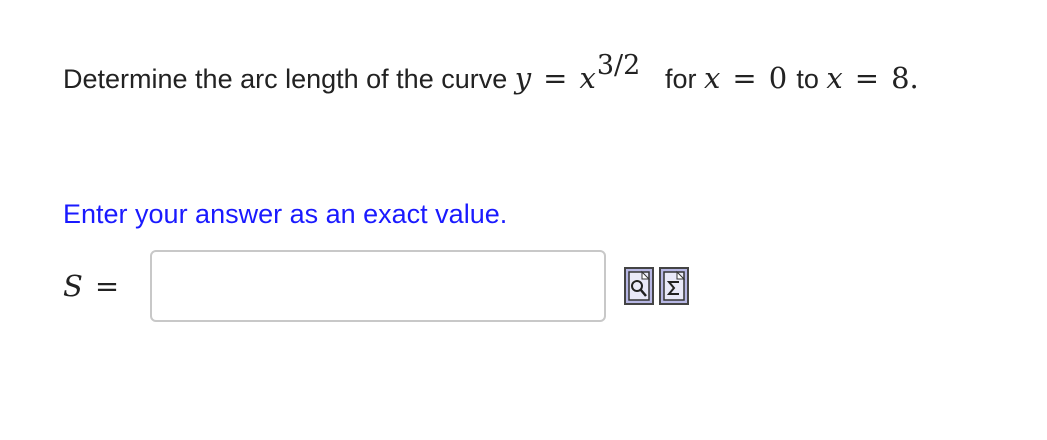 Image resolution: width=1047 pixels, height=440 pixels. I want to click on to-word: to, so click(807, 79).